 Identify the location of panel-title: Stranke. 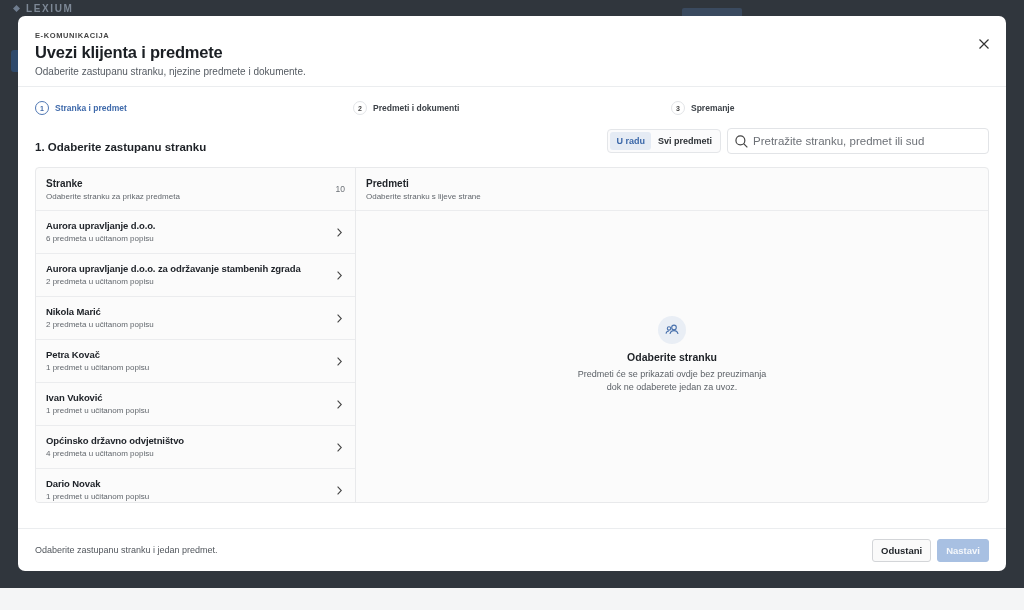
(65, 183).